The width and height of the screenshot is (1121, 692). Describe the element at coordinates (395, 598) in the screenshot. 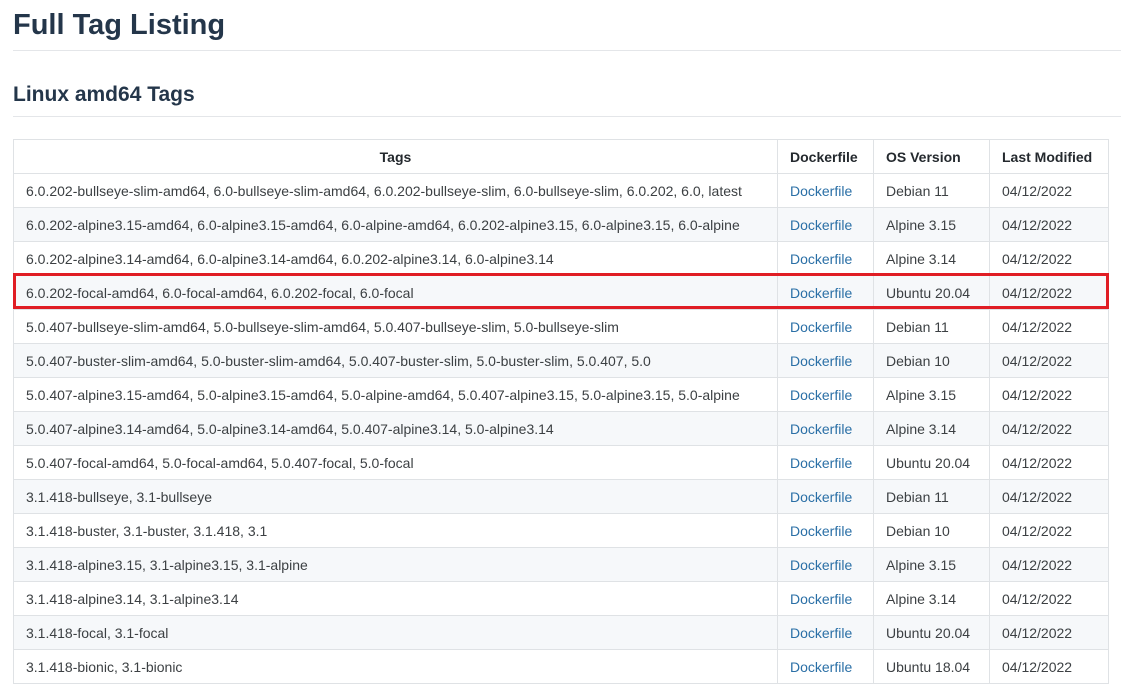

I see `tags-cell: 3.1.418-alpine3.14, 3.1-alpine3.14` at that location.